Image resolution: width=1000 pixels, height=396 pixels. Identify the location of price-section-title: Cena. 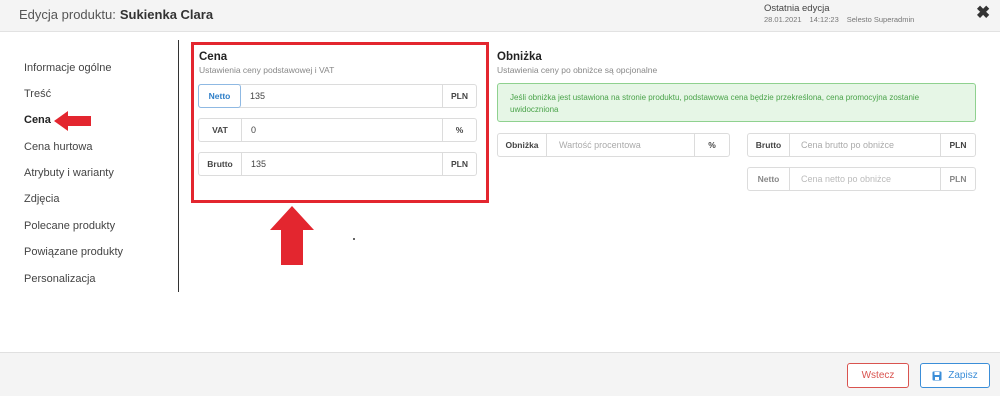
(213, 57).